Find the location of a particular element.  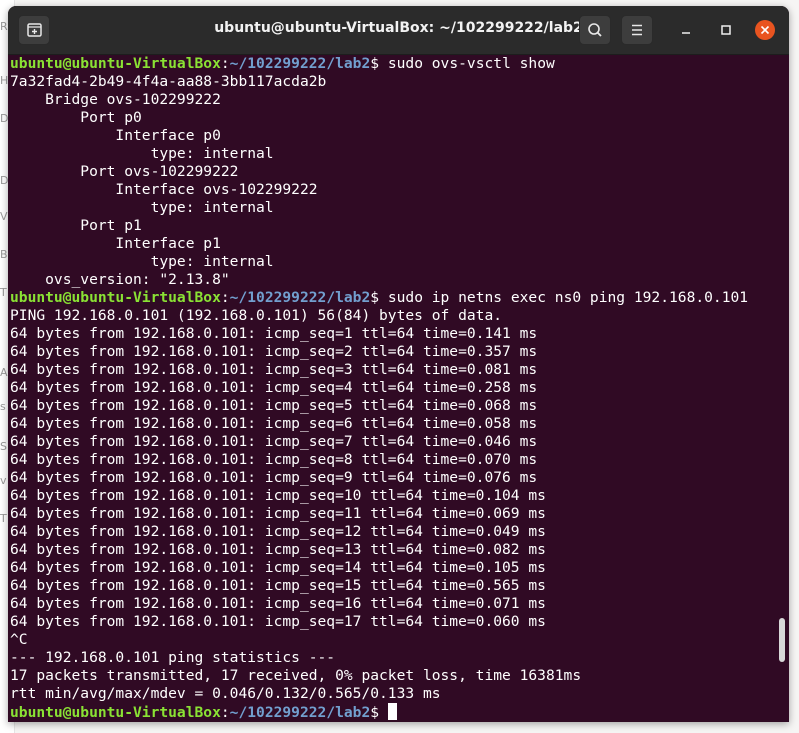

background-window-text: H is located at coordinates (4, 80).